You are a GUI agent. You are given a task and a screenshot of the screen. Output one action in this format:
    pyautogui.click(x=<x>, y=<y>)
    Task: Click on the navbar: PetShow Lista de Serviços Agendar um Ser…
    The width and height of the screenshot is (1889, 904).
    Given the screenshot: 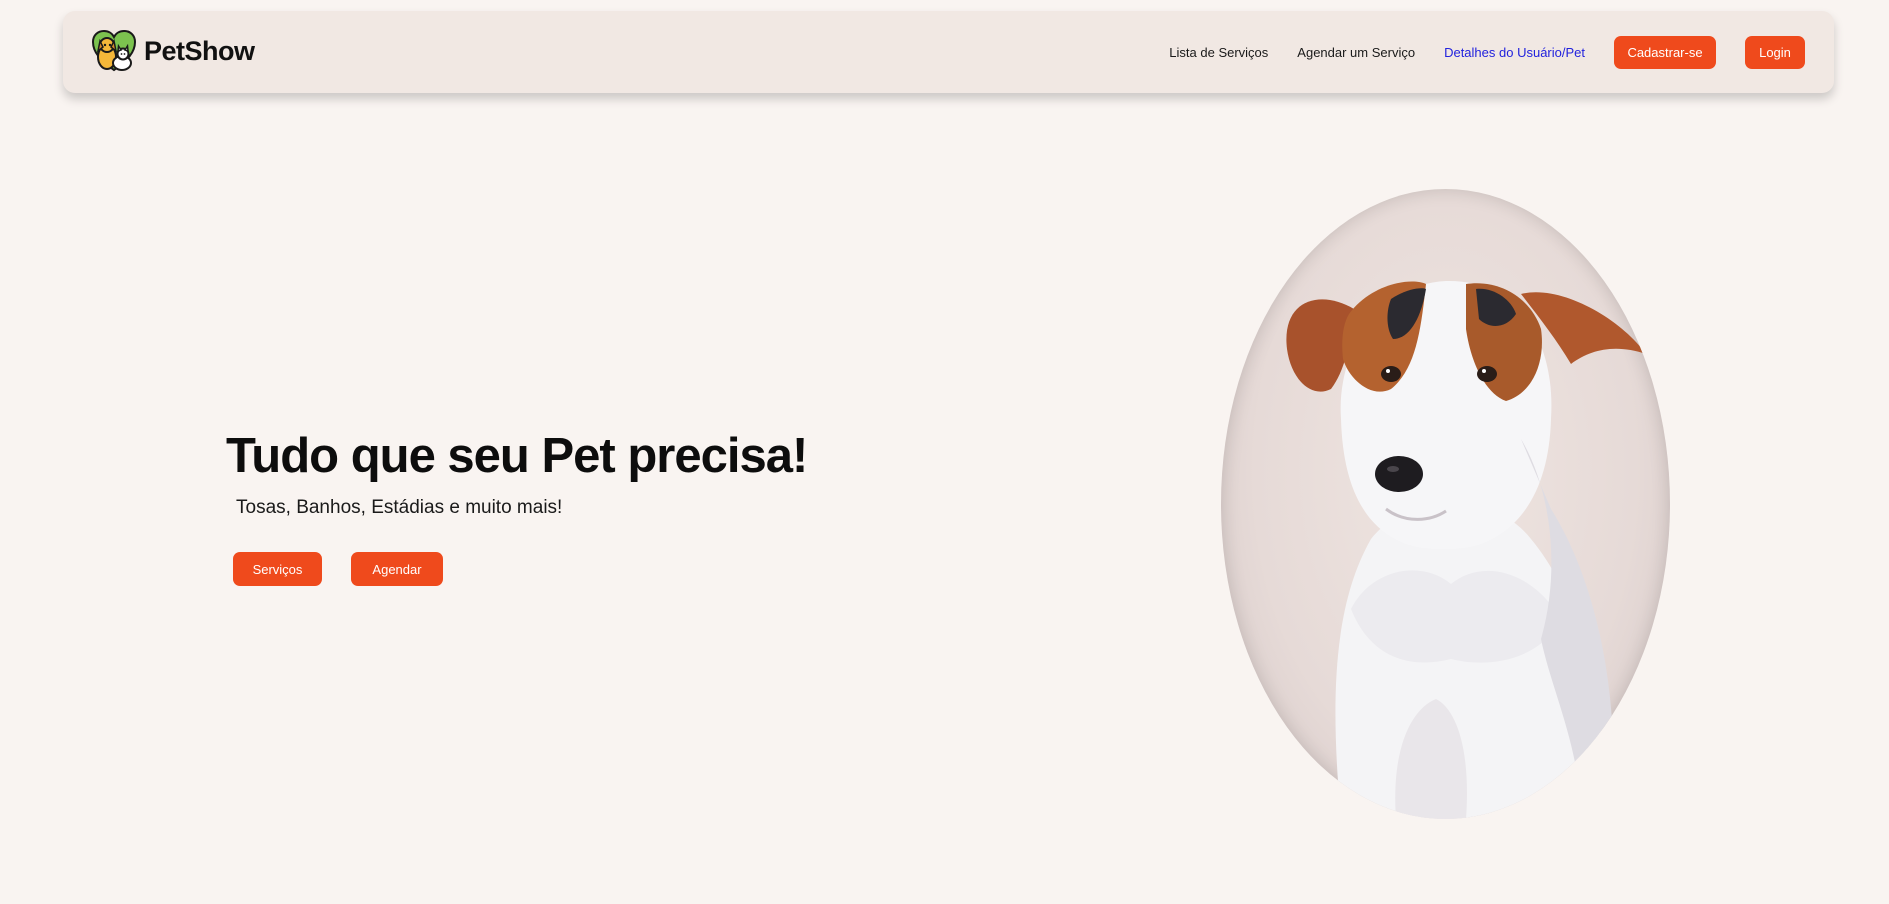 What is the action you would take?
    pyautogui.click(x=948, y=52)
    